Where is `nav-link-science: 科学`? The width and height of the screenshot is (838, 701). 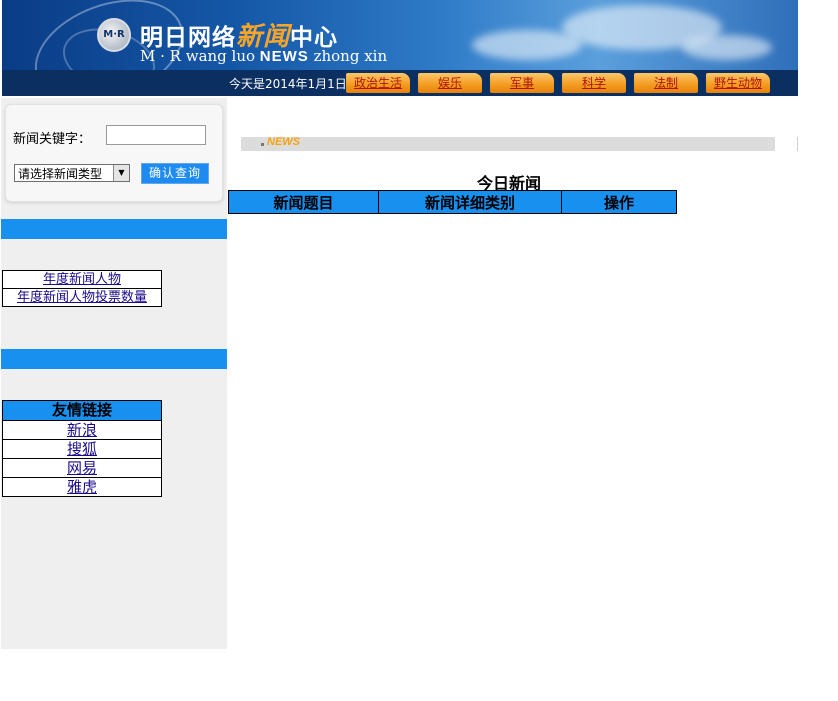 nav-link-science: 科学 is located at coordinates (594, 83).